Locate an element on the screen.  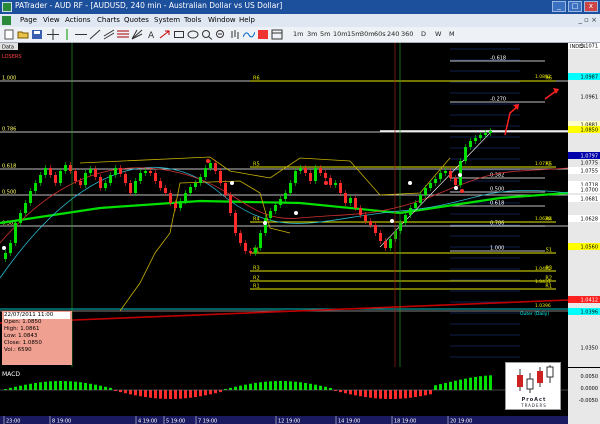
price-axis-label: 1.0755 is located at coordinates (590, 172).